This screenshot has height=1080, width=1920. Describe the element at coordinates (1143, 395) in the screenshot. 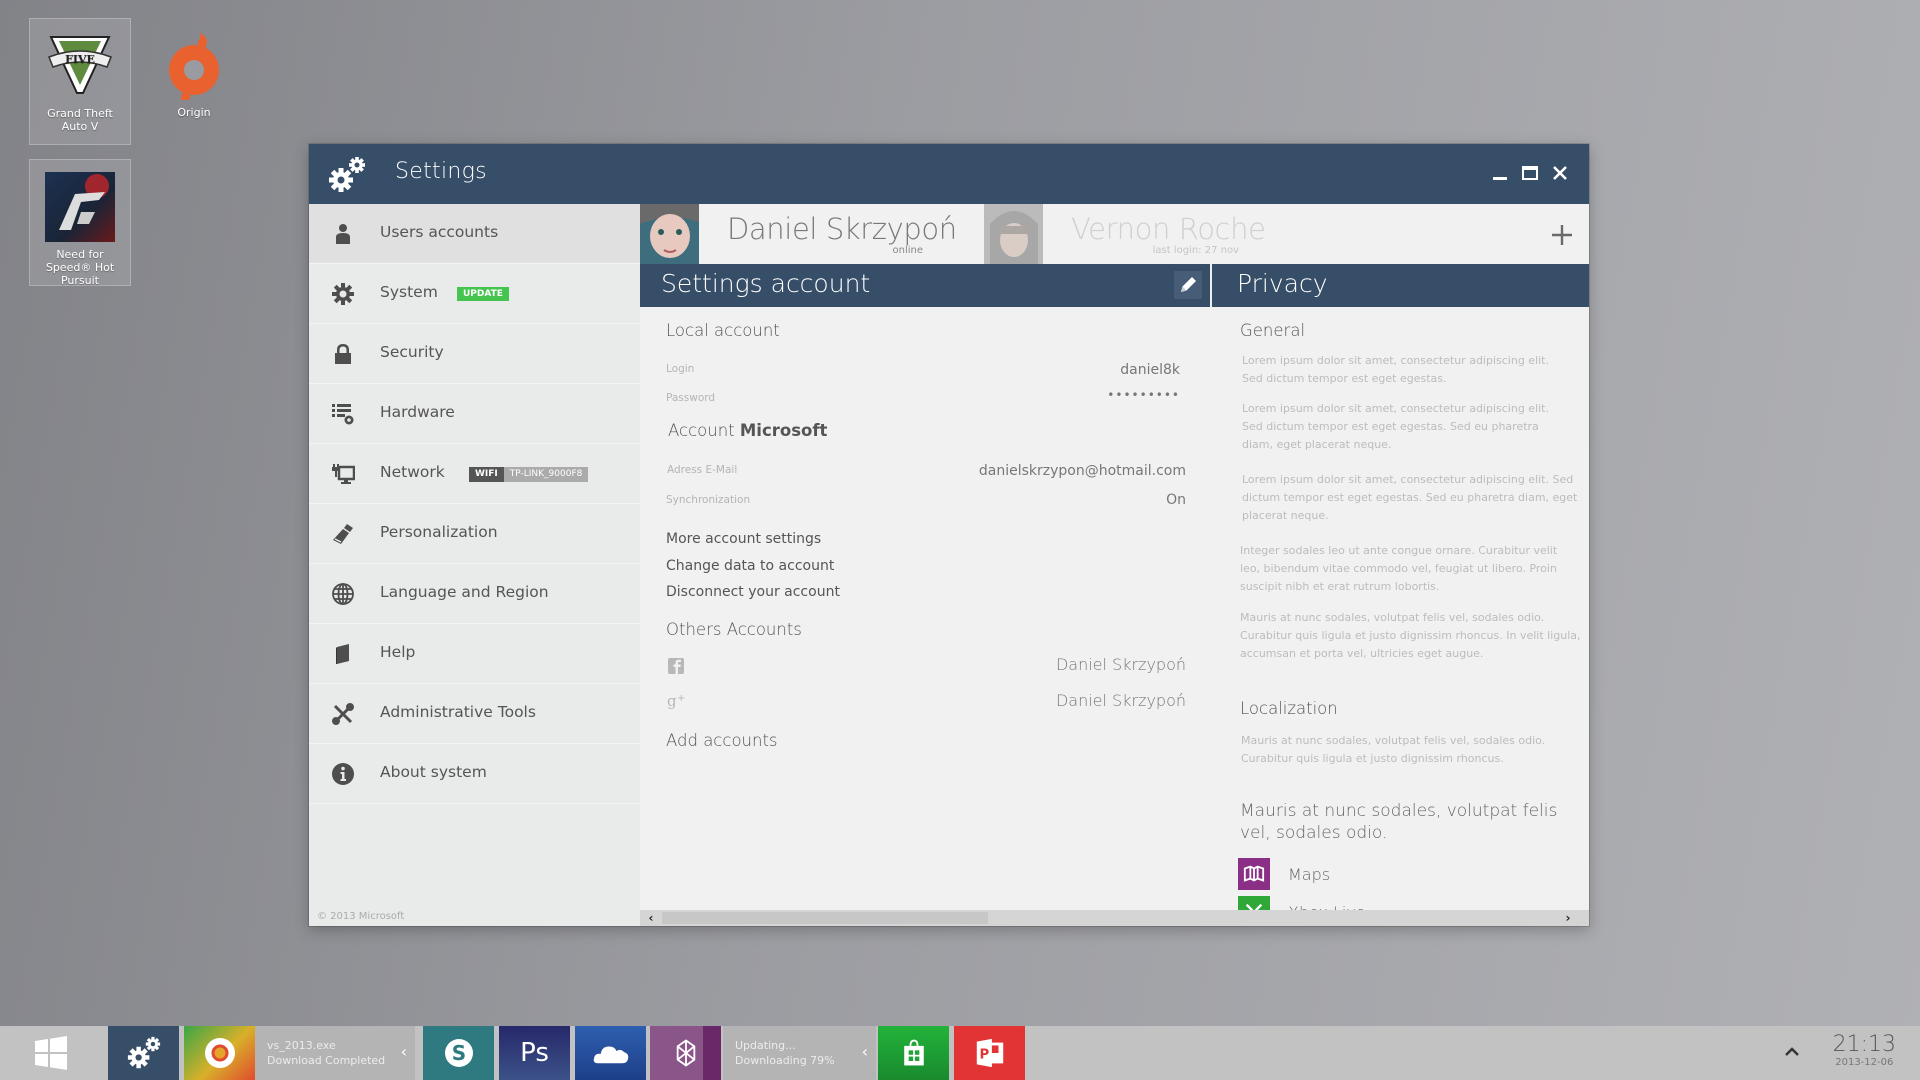

I see `password-value: •••••••••` at that location.